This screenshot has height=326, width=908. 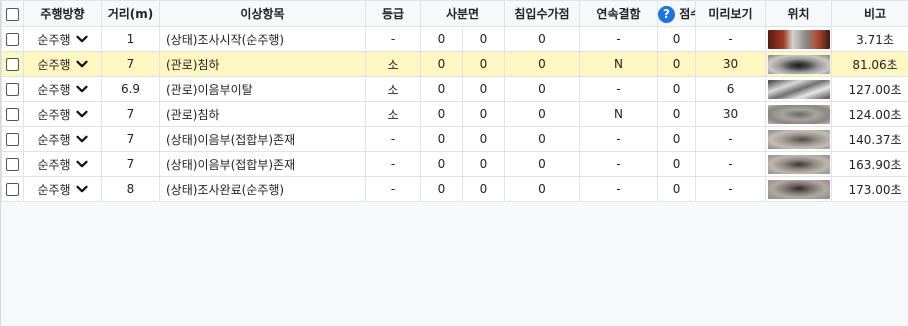 What do you see at coordinates (869, 114) in the screenshot?
I see `position-cell: 124.00초` at bounding box center [869, 114].